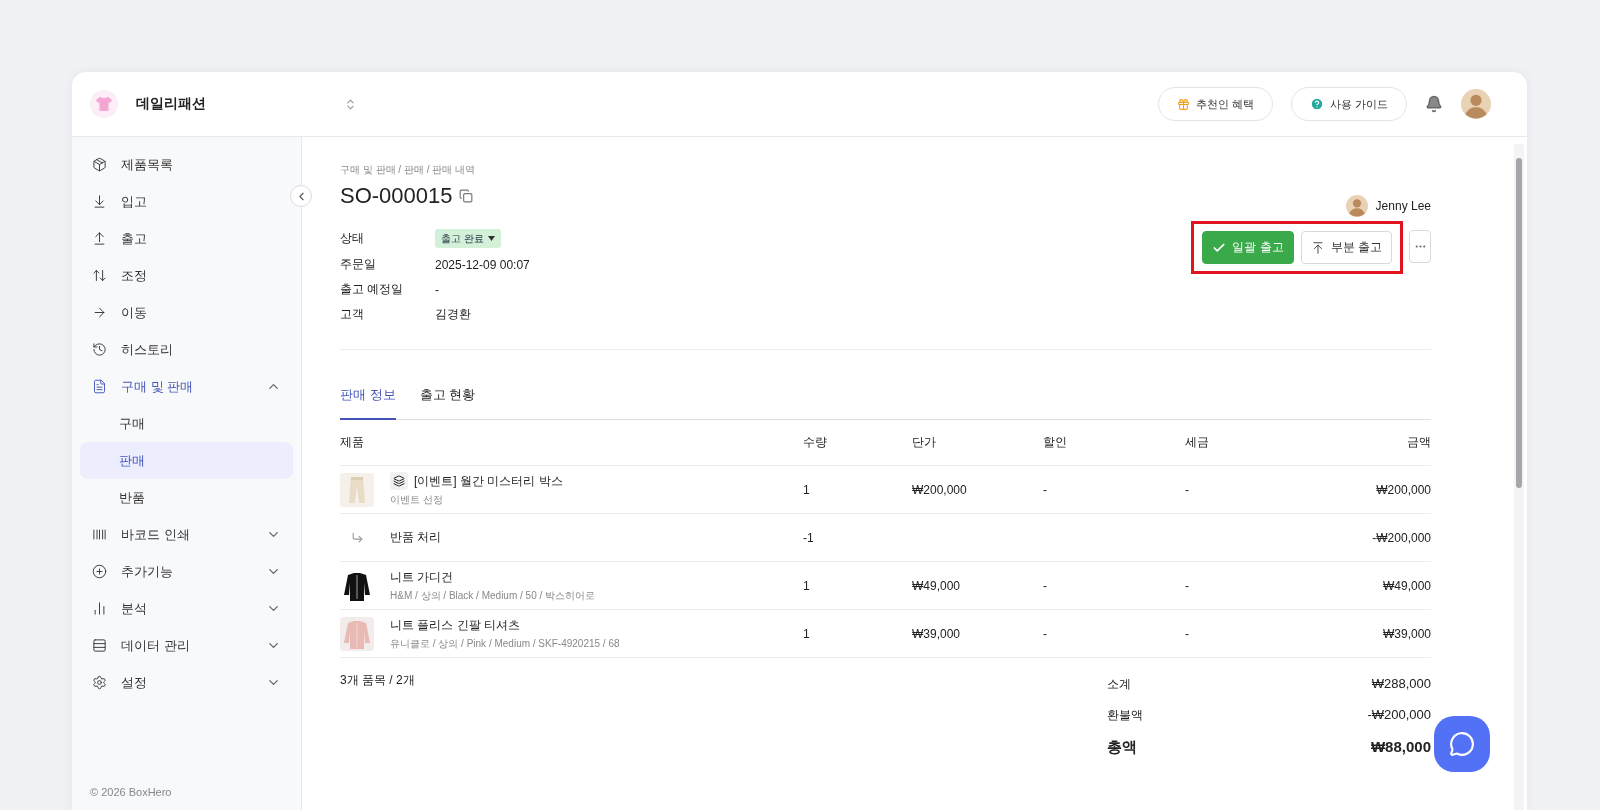  I want to click on summary-value: ₩288,000, so click(1400, 684).